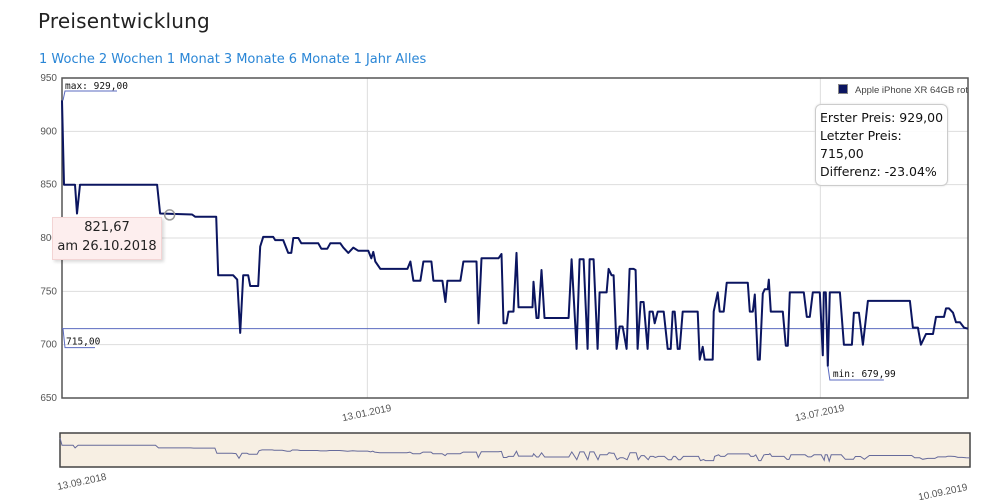  I want to click on navigator, so click(515, 450).